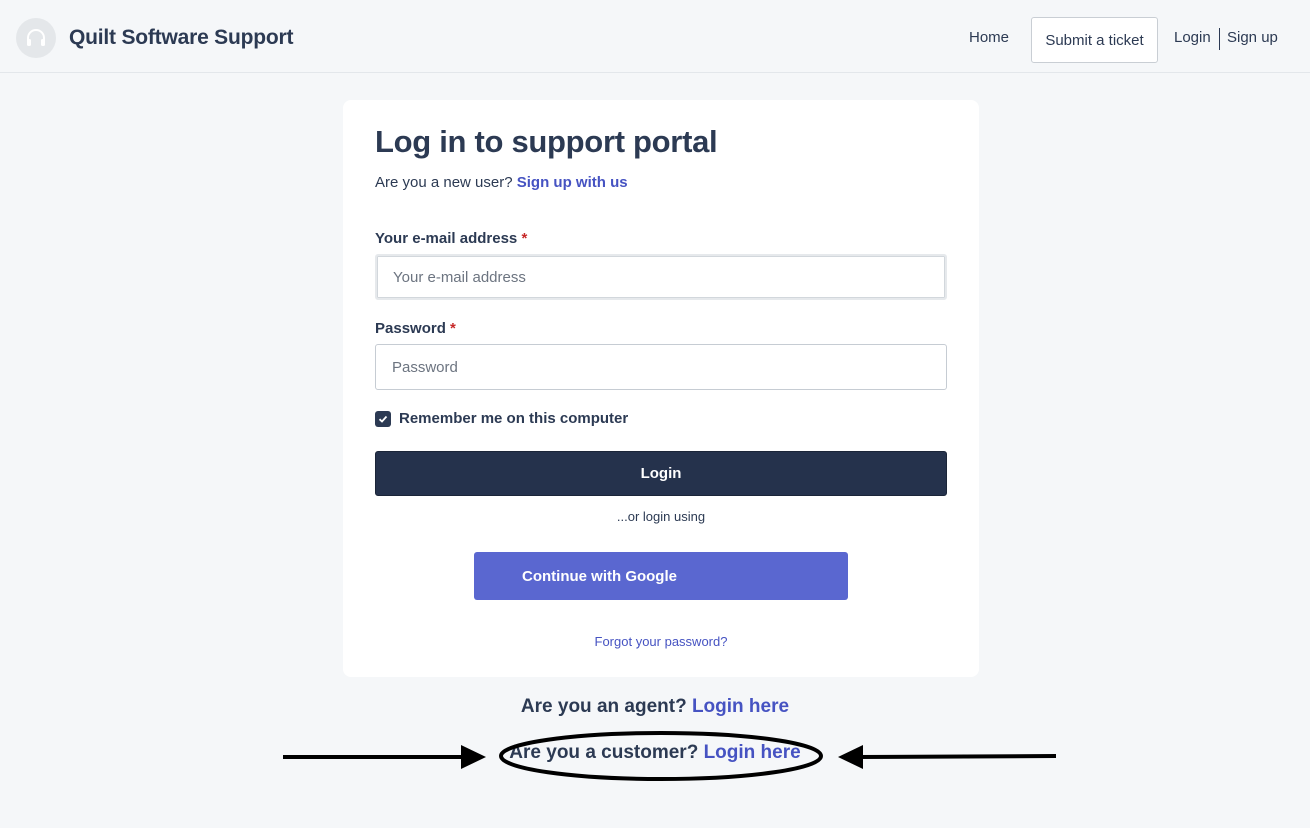  Describe the element at coordinates (661, 516) in the screenshot. I see `or-login-using-text: ...or login using` at that location.